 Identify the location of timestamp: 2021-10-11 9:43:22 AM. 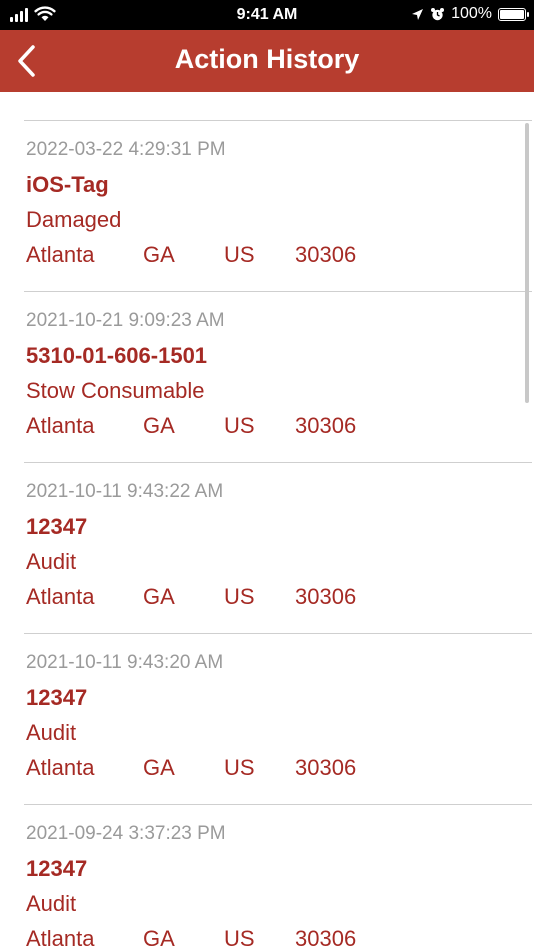
(125, 491).